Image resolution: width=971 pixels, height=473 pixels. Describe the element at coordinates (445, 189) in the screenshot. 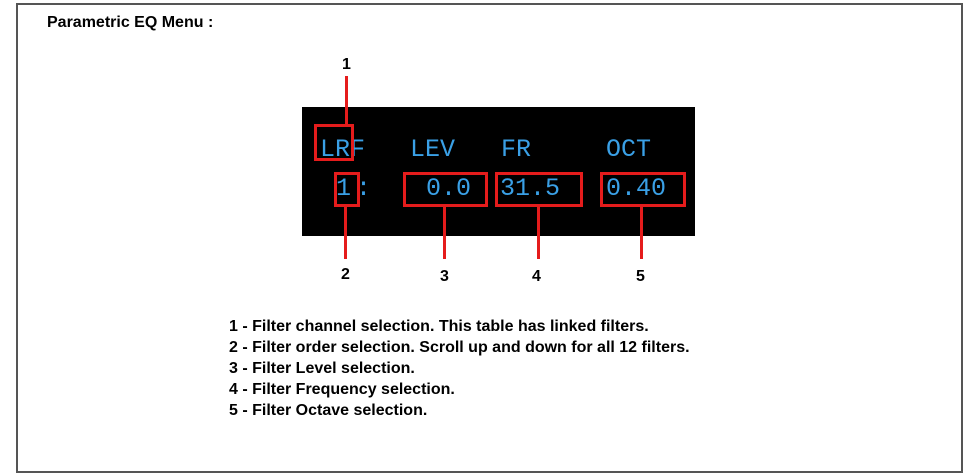

I see `highlight-level` at that location.